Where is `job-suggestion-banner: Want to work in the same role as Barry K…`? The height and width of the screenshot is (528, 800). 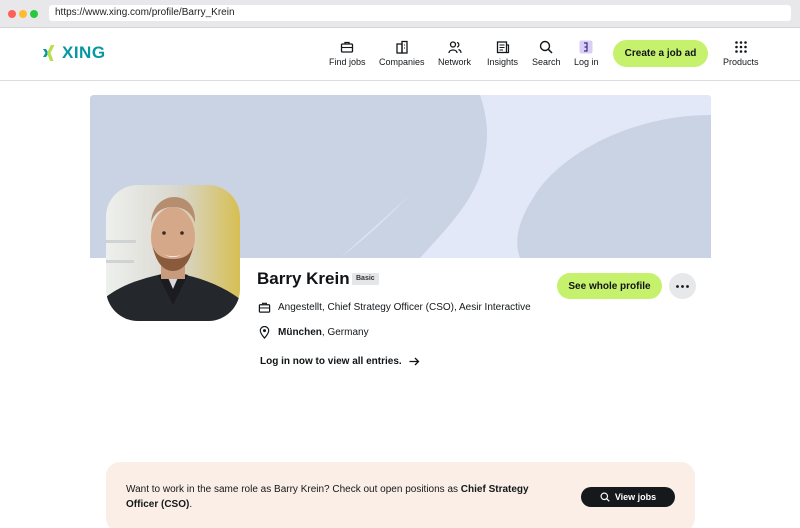
job-suggestion-banner: Want to work in the same role as Barry K… is located at coordinates (400, 495).